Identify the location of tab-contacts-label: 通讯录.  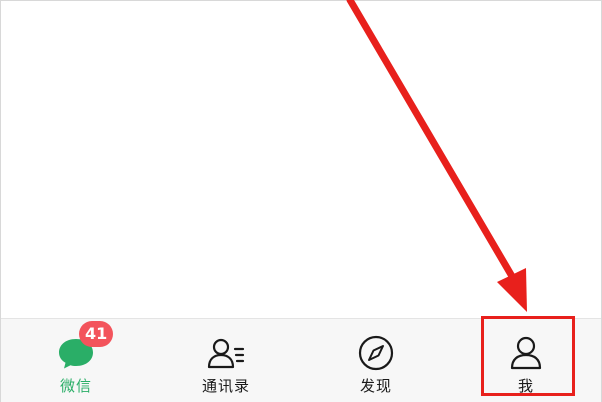
(225, 386).